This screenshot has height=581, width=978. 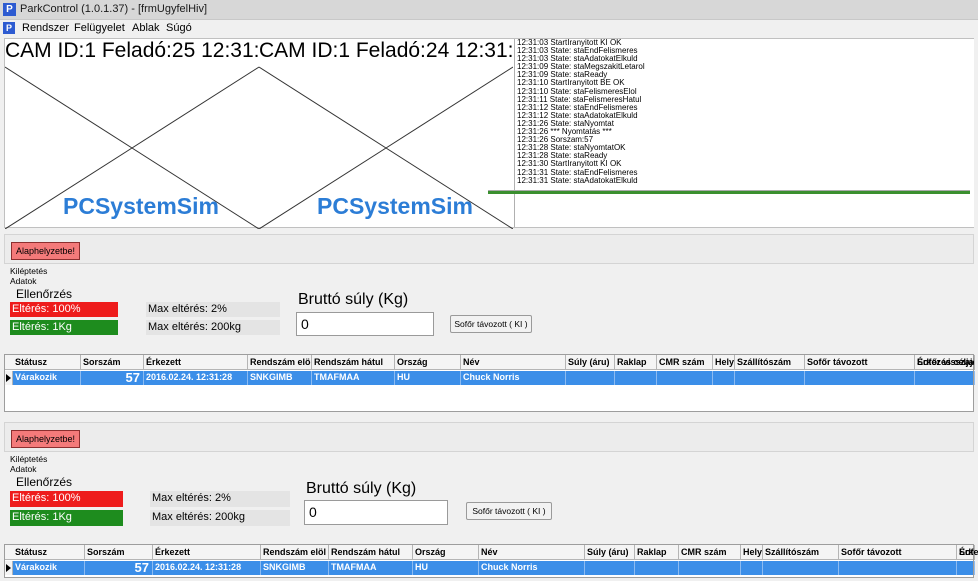 I want to click on max-deviation-percent: Max eltérés: 2%, so click(x=220, y=499).